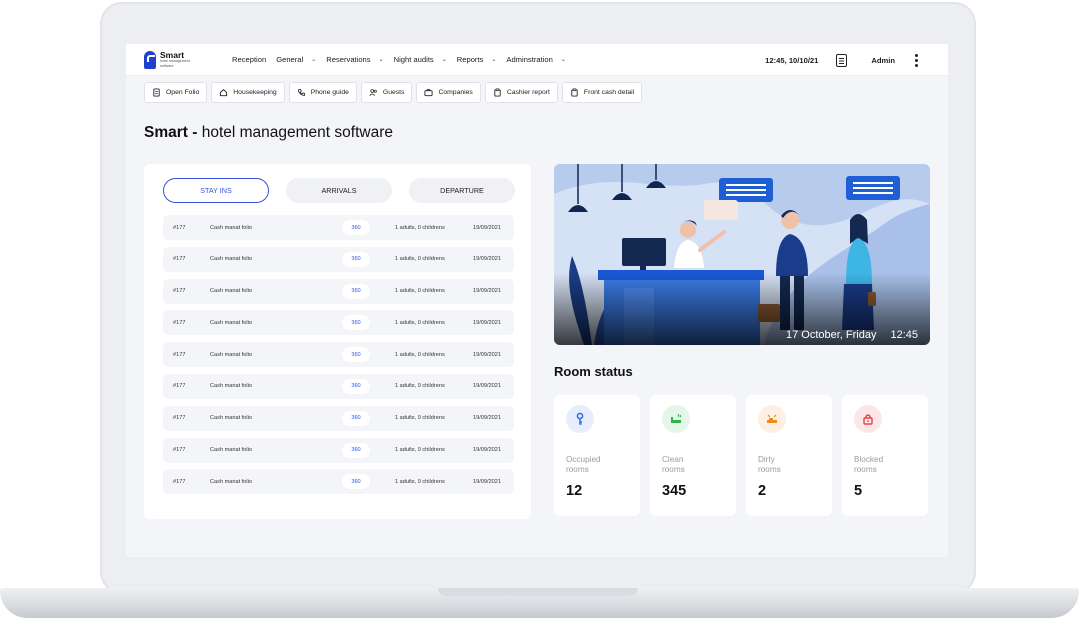 Image resolution: width=1079 pixels, height=622 pixels. I want to click on housekeeping-button: Housekeeping, so click(248, 92).